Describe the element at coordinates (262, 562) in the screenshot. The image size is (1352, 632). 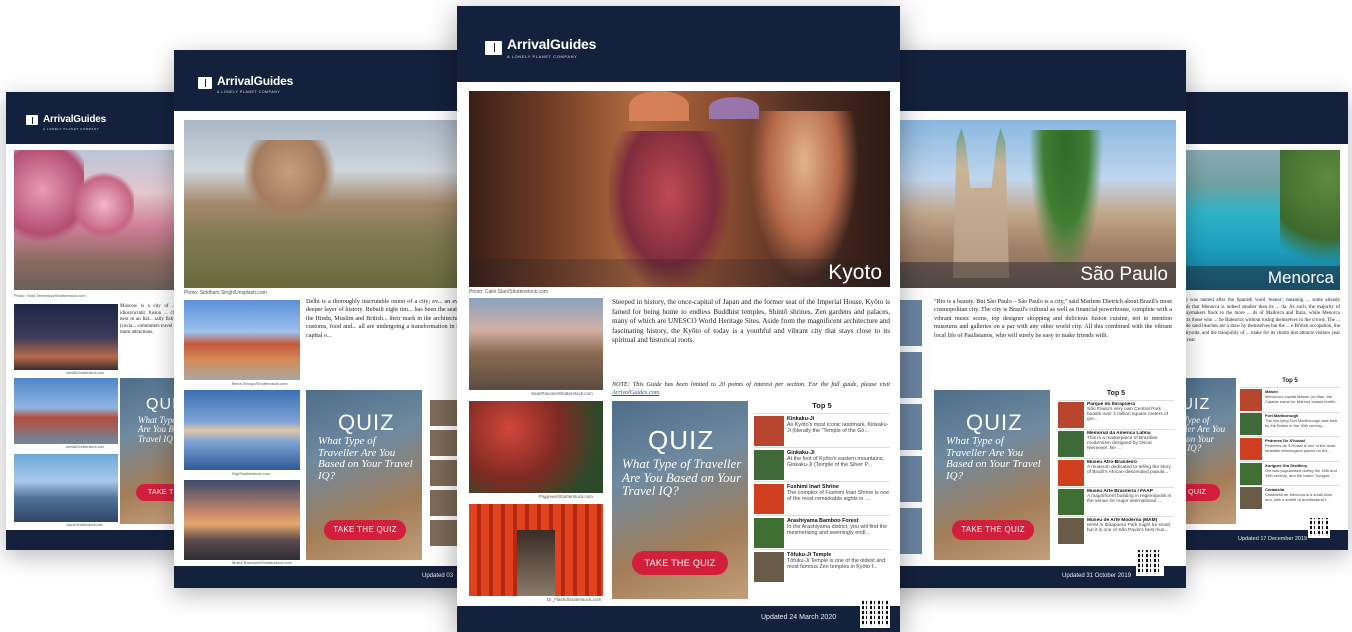
I see `photo-credit-3: Mukul Banerjee/Shutterstock.com` at that location.